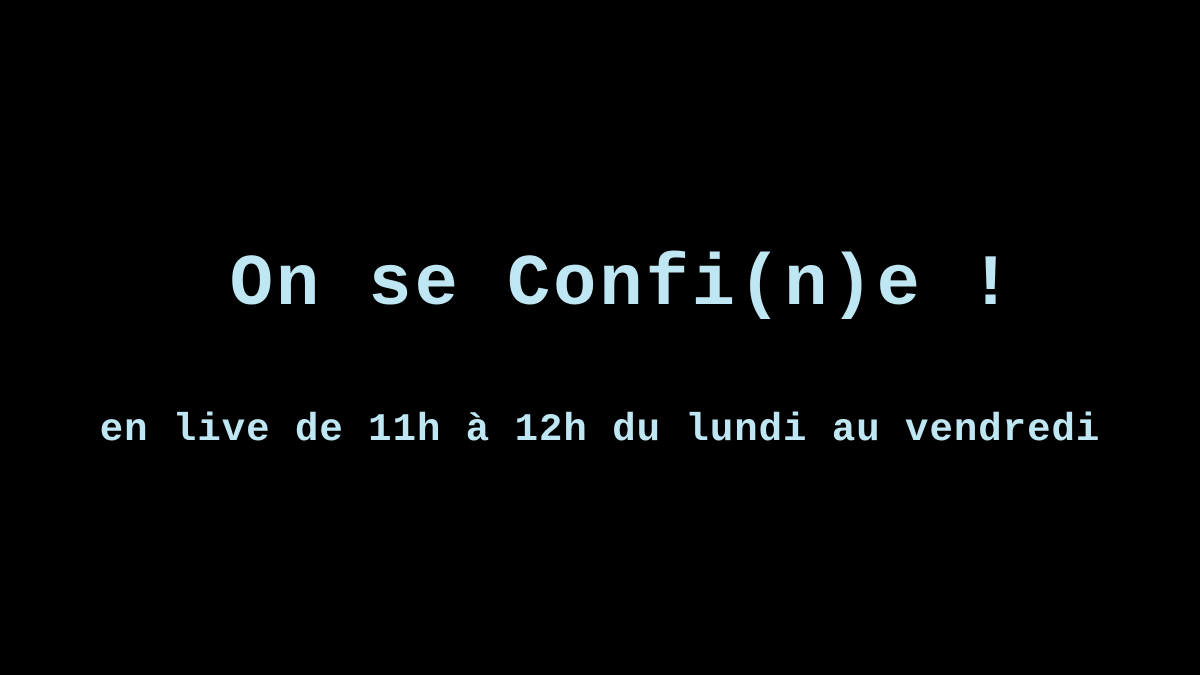  Describe the element at coordinates (622, 285) in the screenshot. I see `show-title: On se Confi(n)e !` at that location.